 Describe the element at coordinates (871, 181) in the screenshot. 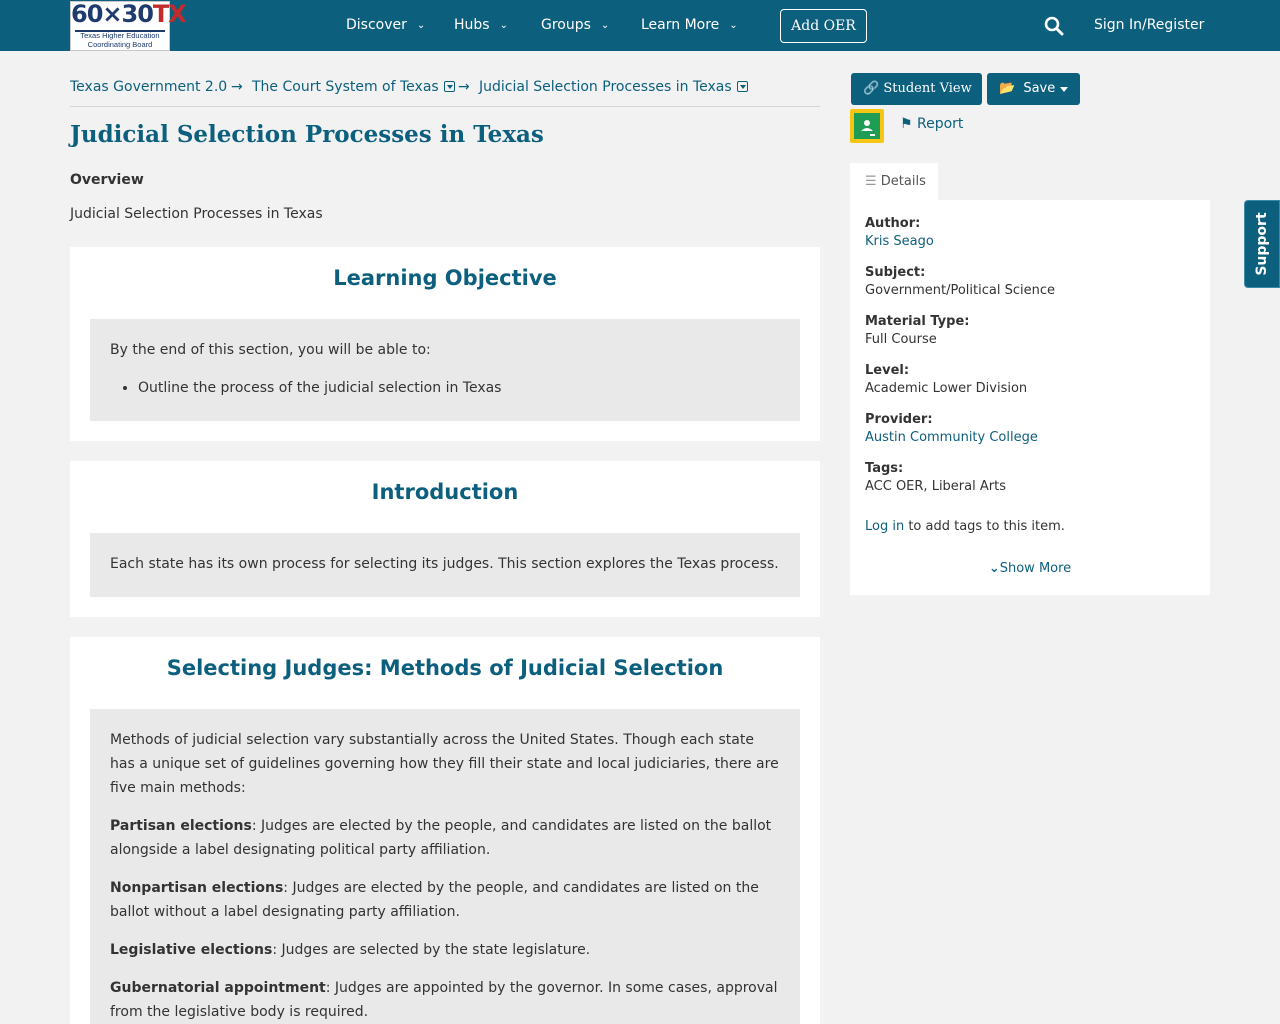

I see `list-icon: ☰` at that location.